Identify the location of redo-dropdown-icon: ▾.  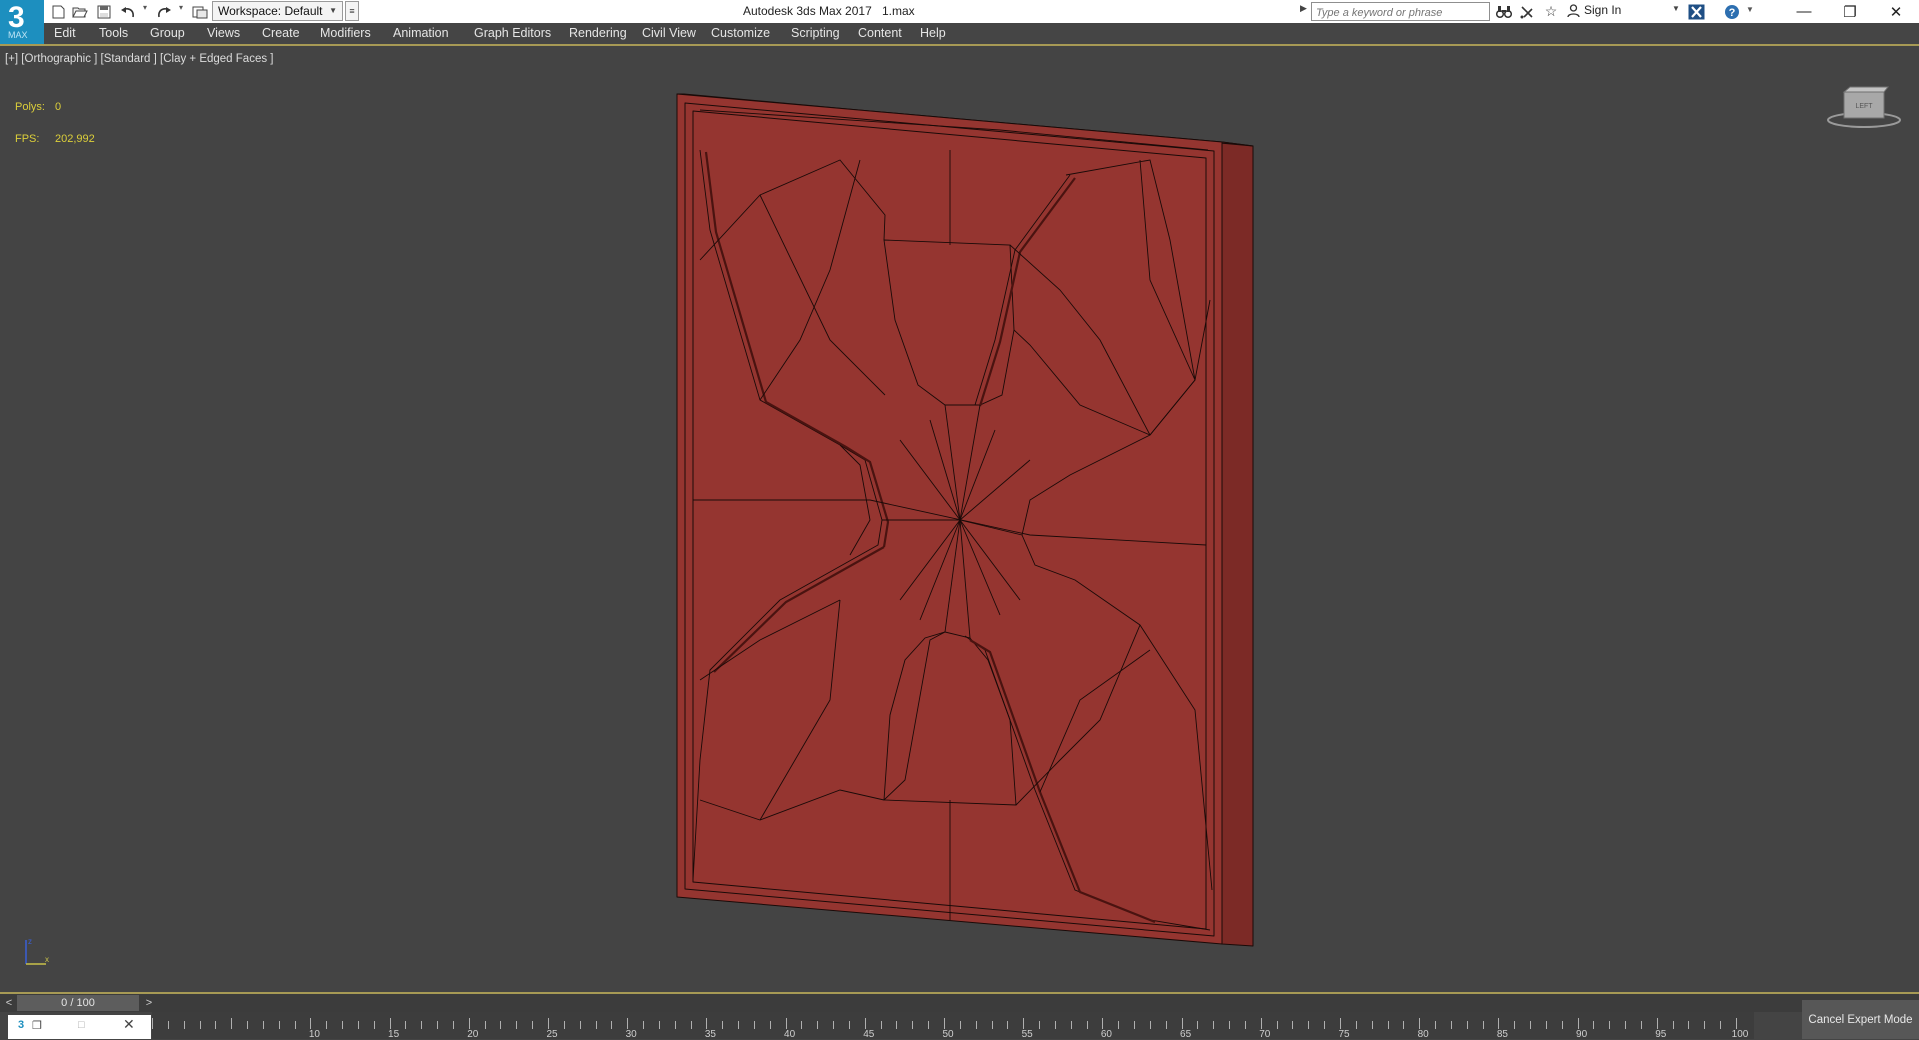
(181, 7).